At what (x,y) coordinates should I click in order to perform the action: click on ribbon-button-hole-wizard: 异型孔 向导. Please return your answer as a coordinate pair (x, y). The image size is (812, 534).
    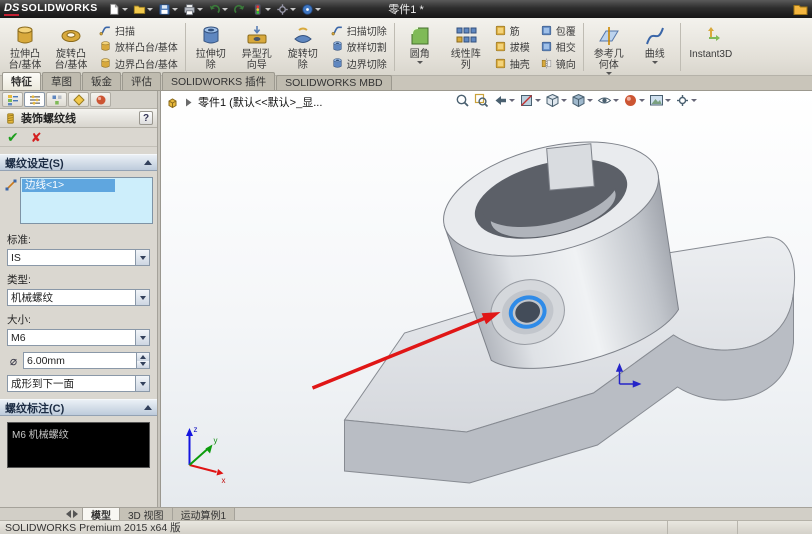
    Looking at the image, I should click on (257, 47).